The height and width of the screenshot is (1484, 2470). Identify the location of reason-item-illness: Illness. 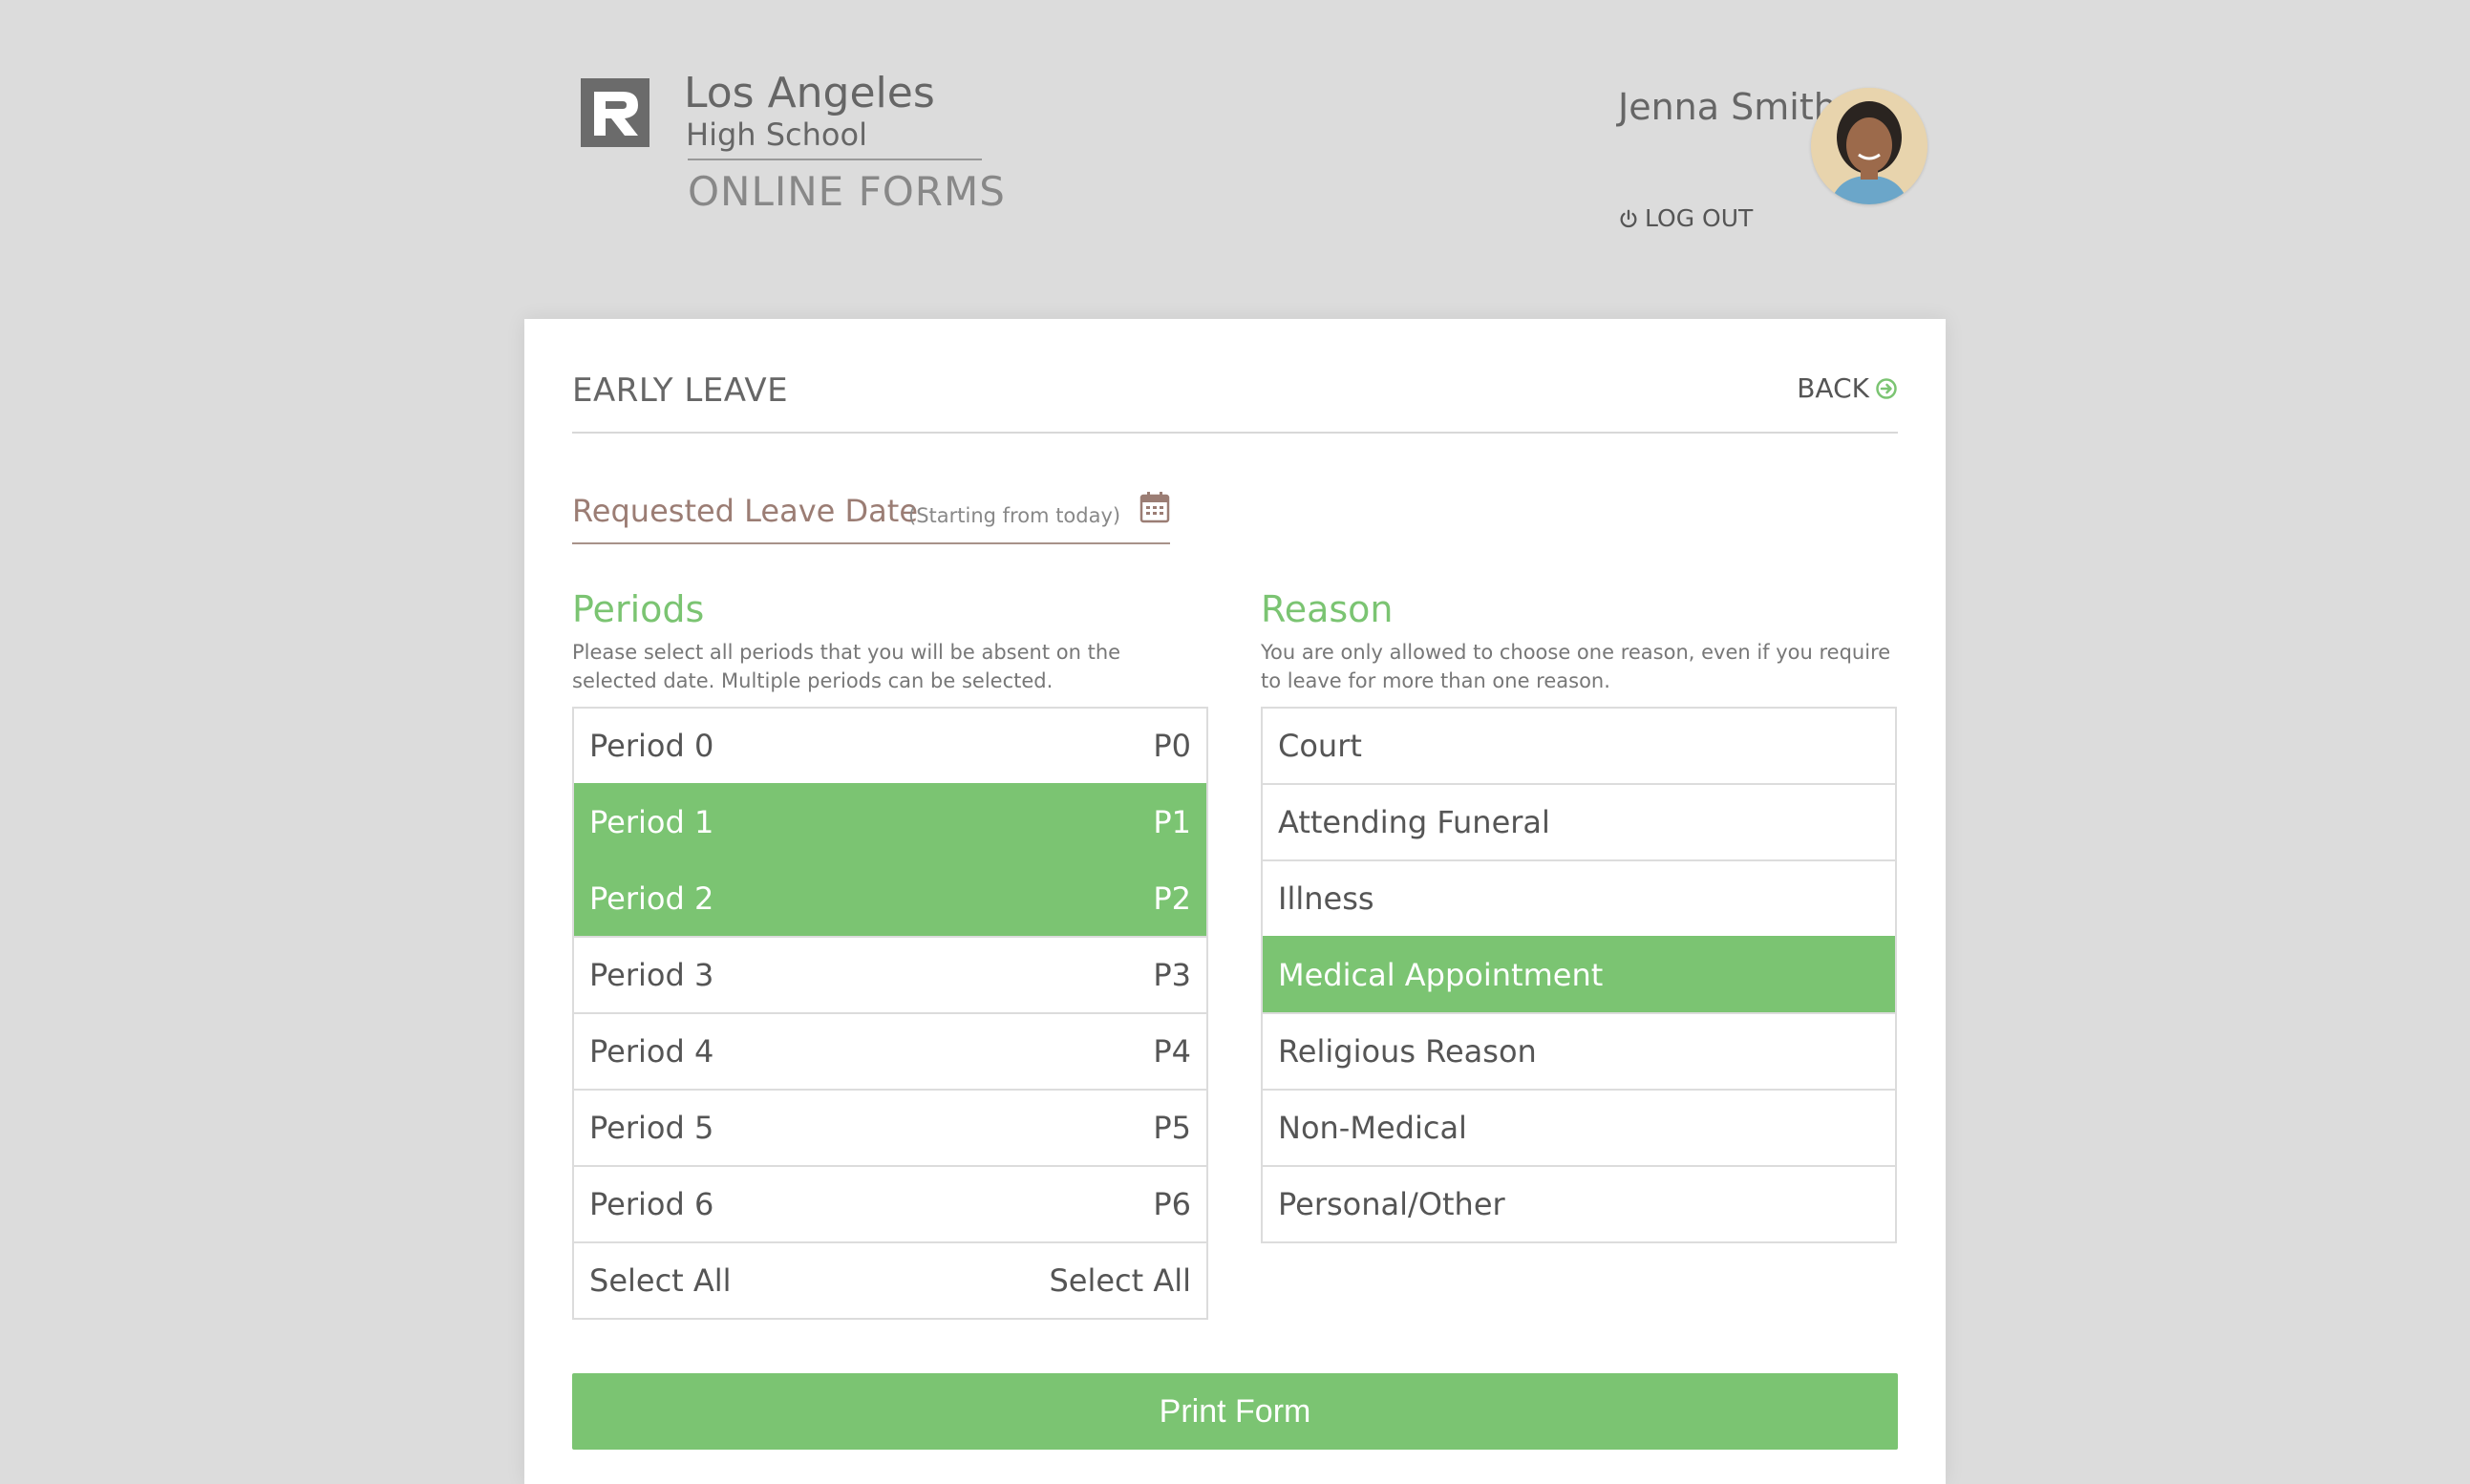
(1579, 898).